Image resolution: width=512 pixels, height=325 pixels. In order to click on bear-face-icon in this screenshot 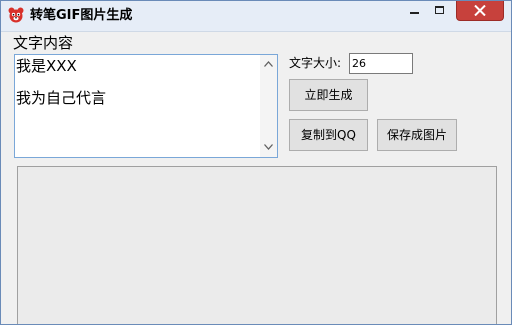, I will do `click(16, 15)`.